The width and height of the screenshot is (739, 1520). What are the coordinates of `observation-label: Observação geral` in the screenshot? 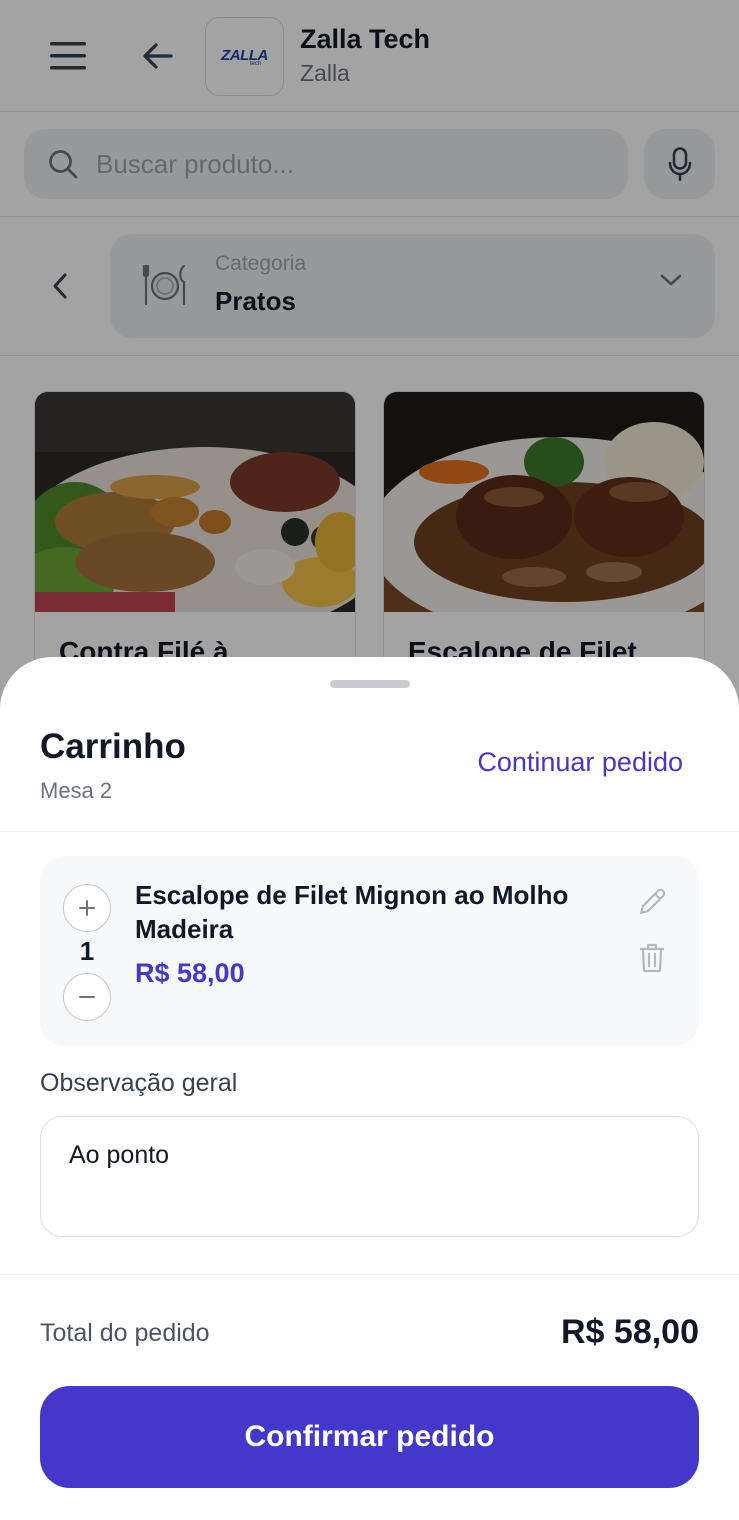 It's located at (139, 1083).